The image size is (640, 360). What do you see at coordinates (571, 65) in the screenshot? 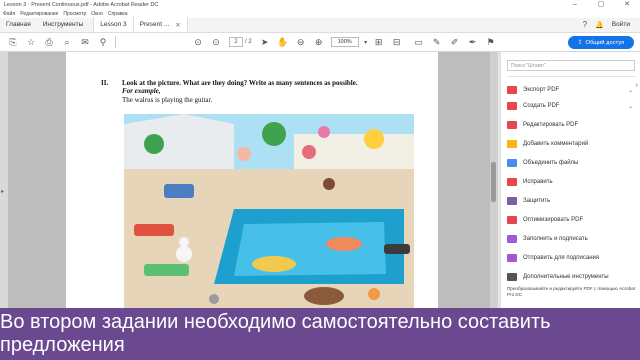
I see `tools-search-input: Поиск "Штамп"` at bounding box center [571, 65].